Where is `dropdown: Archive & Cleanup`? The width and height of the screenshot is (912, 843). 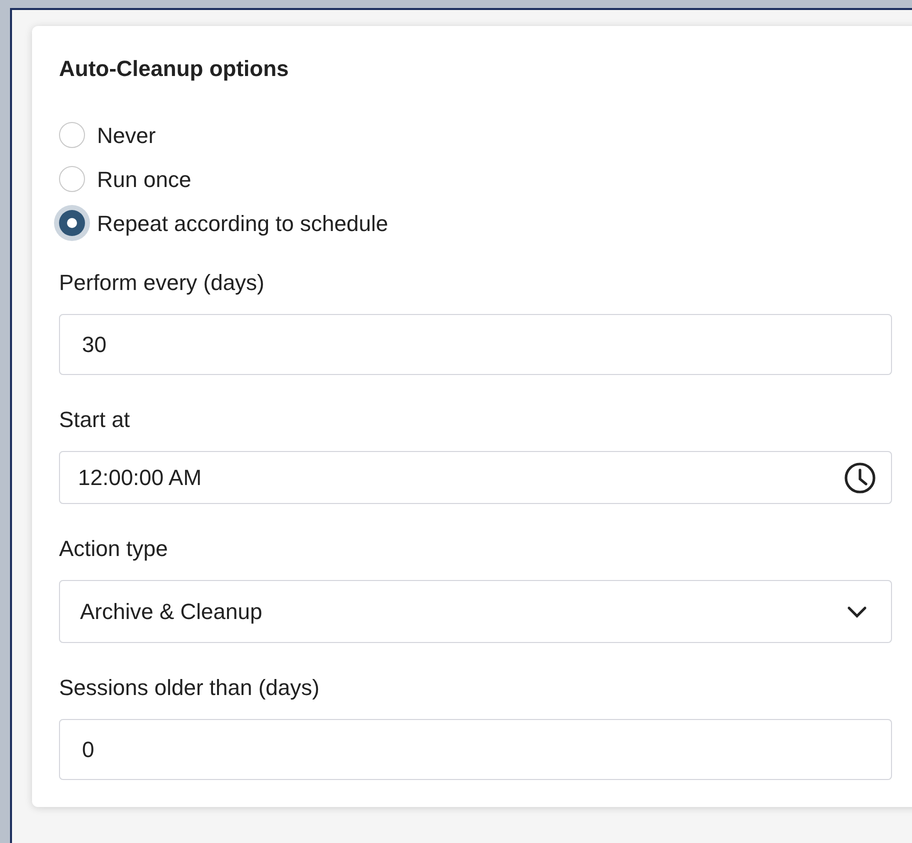 dropdown: Archive & Cleanup is located at coordinates (475, 611).